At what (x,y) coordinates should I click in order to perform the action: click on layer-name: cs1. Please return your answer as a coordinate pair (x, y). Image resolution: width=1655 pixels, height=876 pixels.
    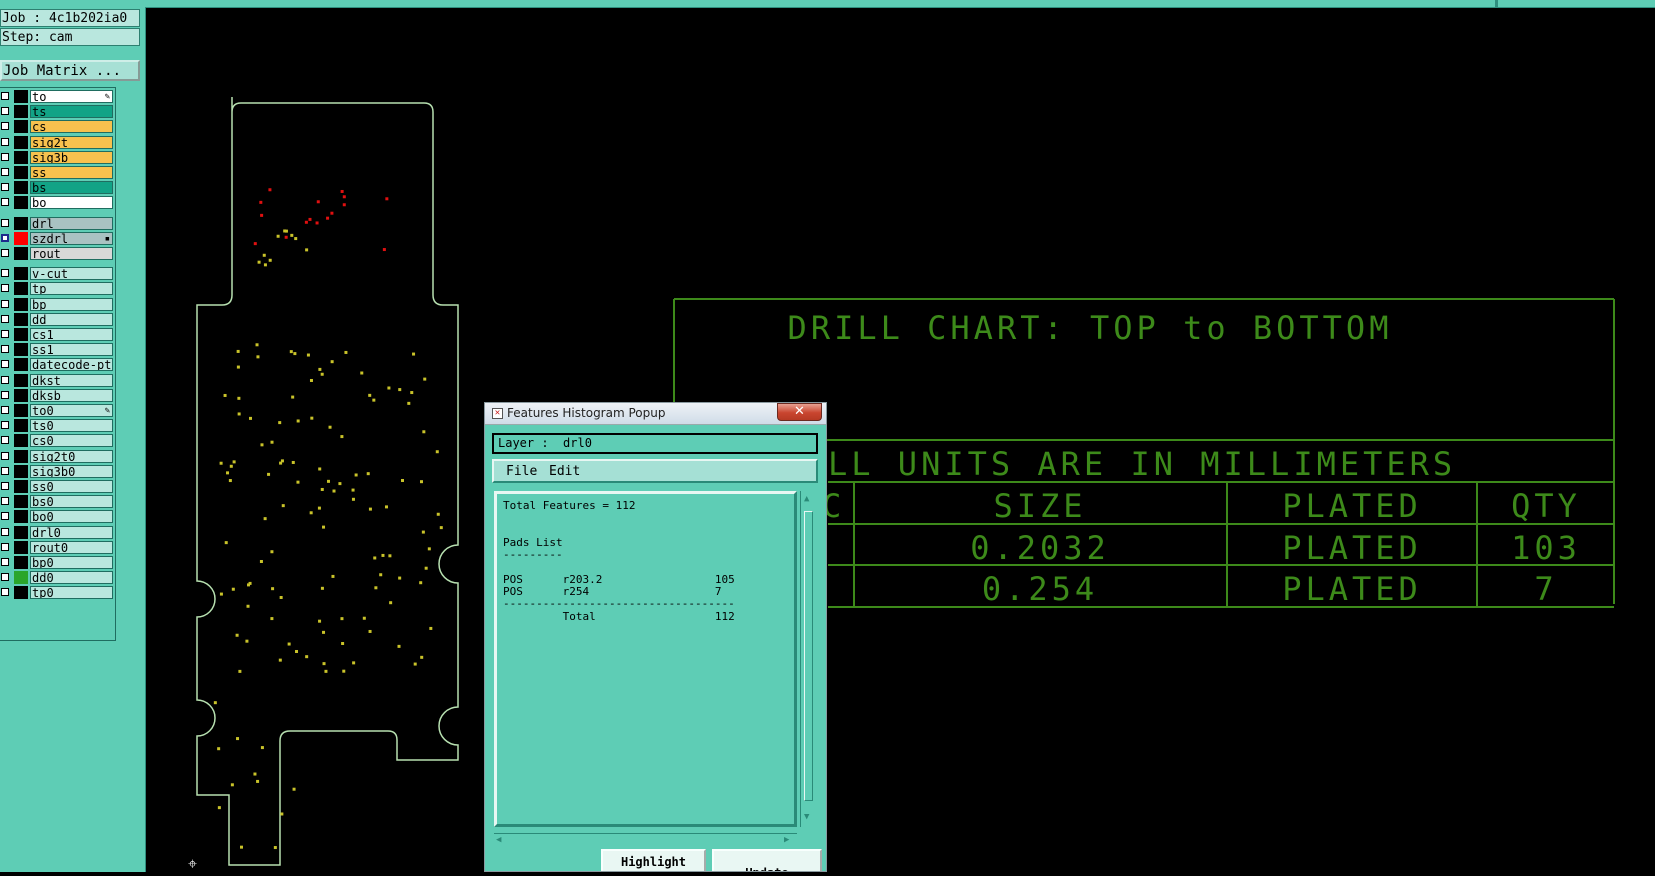
    Looking at the image, I should click on (71, 334).